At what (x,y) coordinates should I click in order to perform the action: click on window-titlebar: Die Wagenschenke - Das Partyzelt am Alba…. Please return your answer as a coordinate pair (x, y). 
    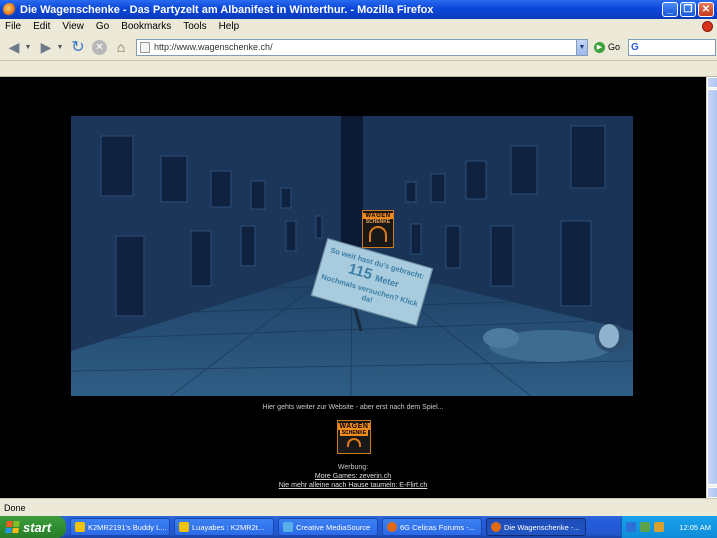
    Looking at the image, I should click on (358, 9).